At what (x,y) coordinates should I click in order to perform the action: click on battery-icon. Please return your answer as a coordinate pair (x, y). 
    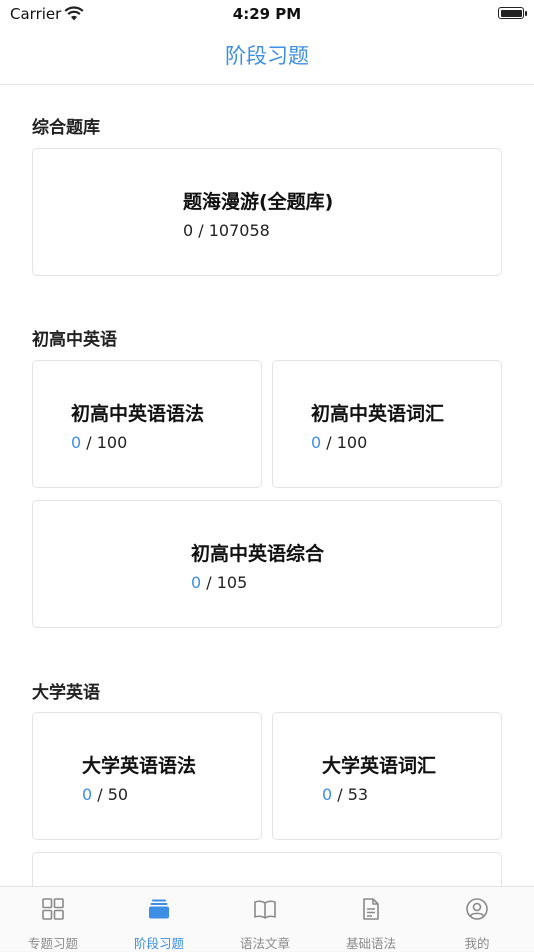
    Looking at the image, I should click on (512, 13).